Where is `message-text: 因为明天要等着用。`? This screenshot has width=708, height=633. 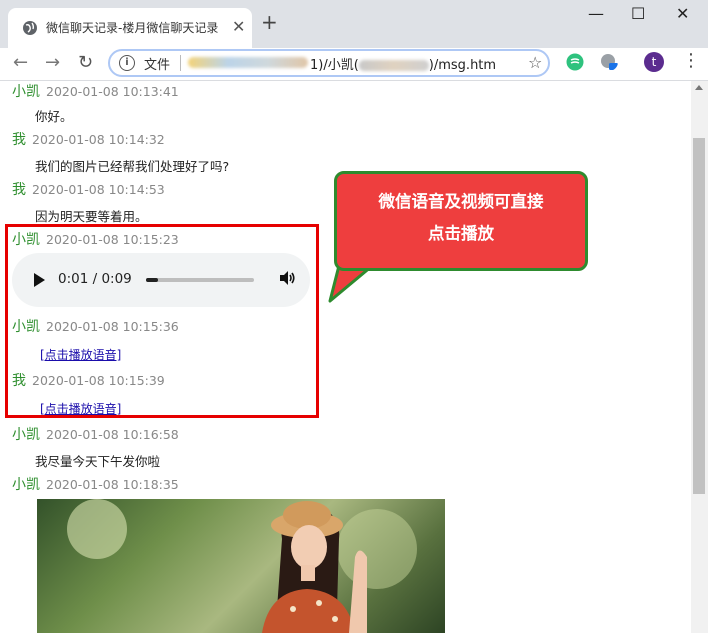
message-text: 因为明天要等着用。 is located at coordinates (91, 216).